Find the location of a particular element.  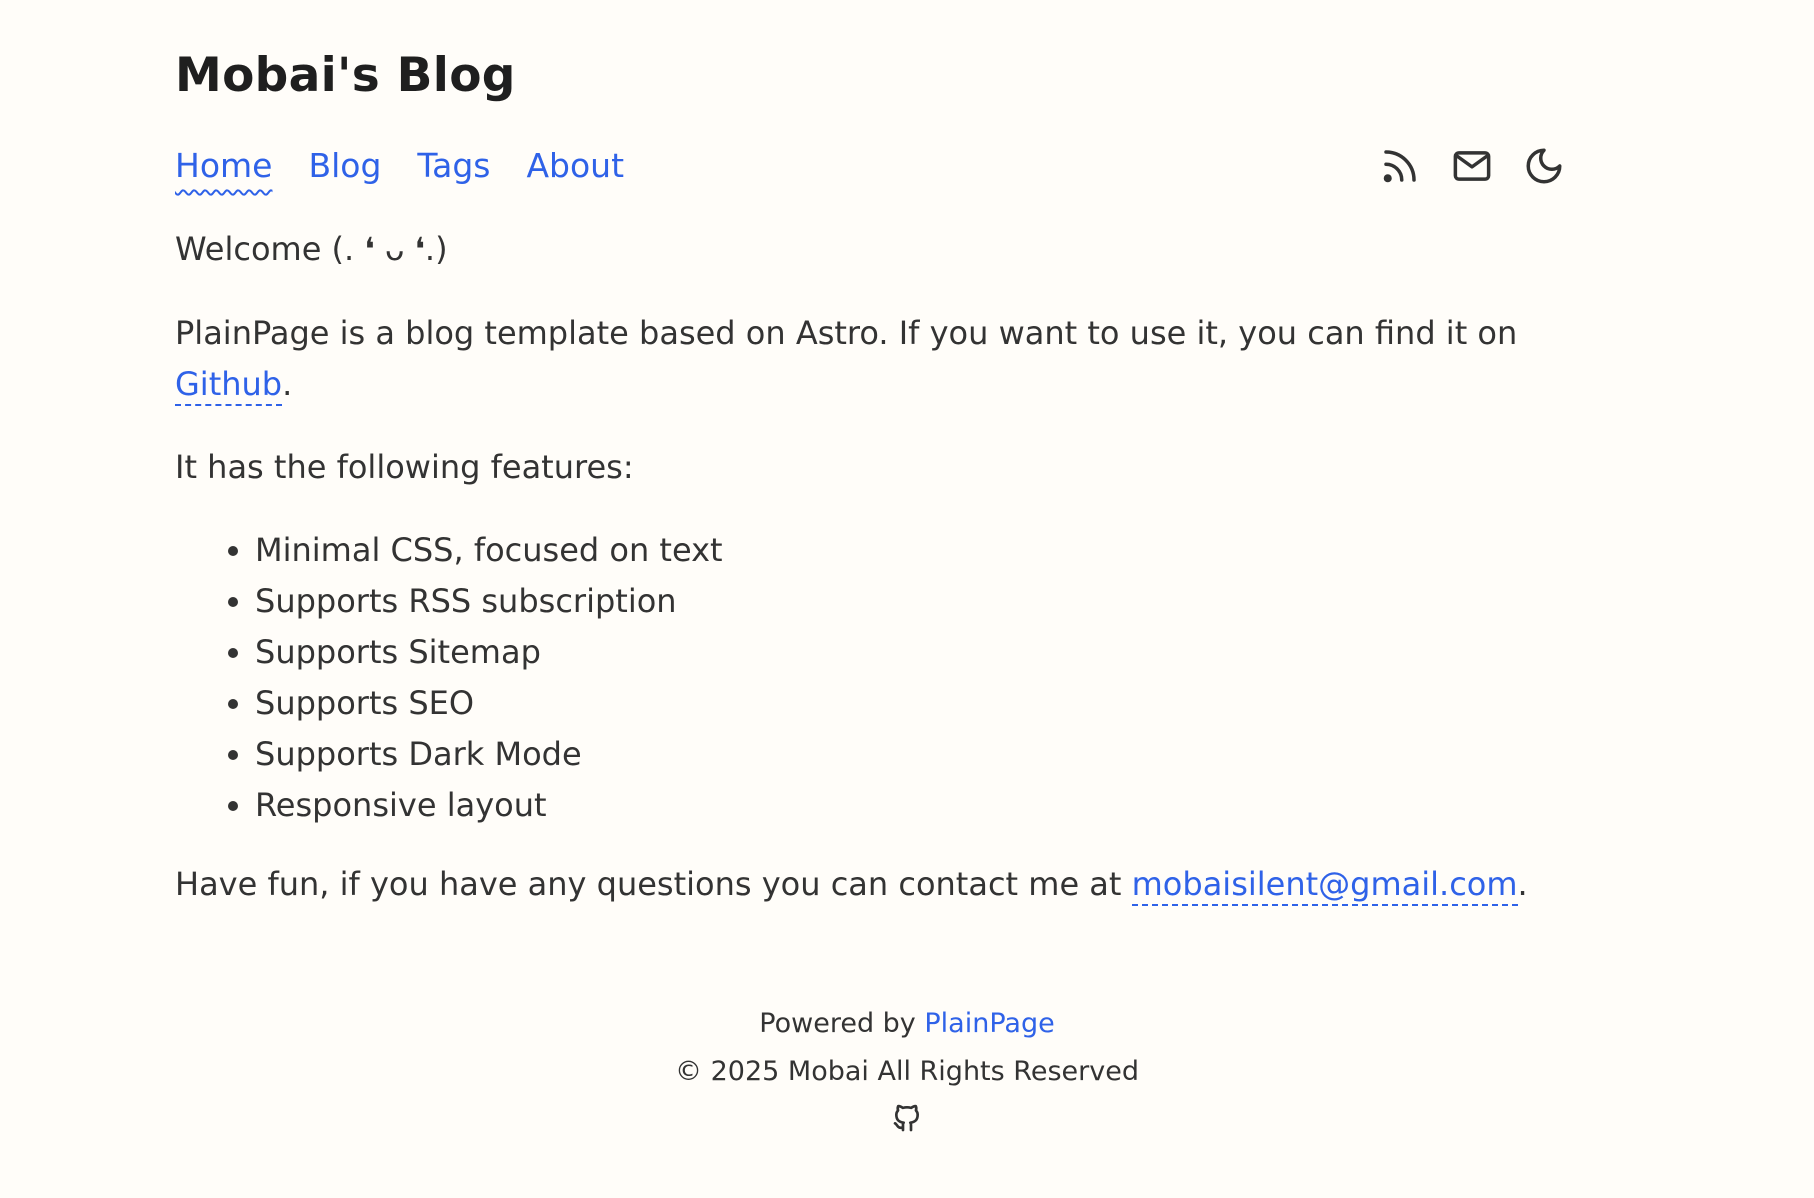

main-nav: Home Blog Tags About is located at coordinates (893, 172).